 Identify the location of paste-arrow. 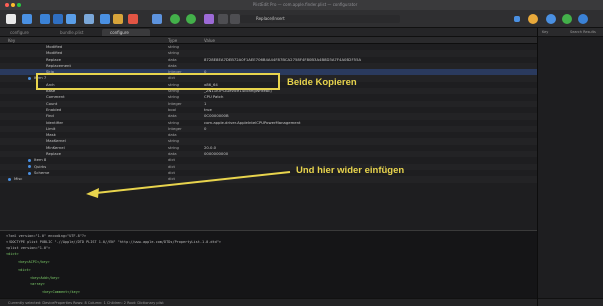
(188, 184).